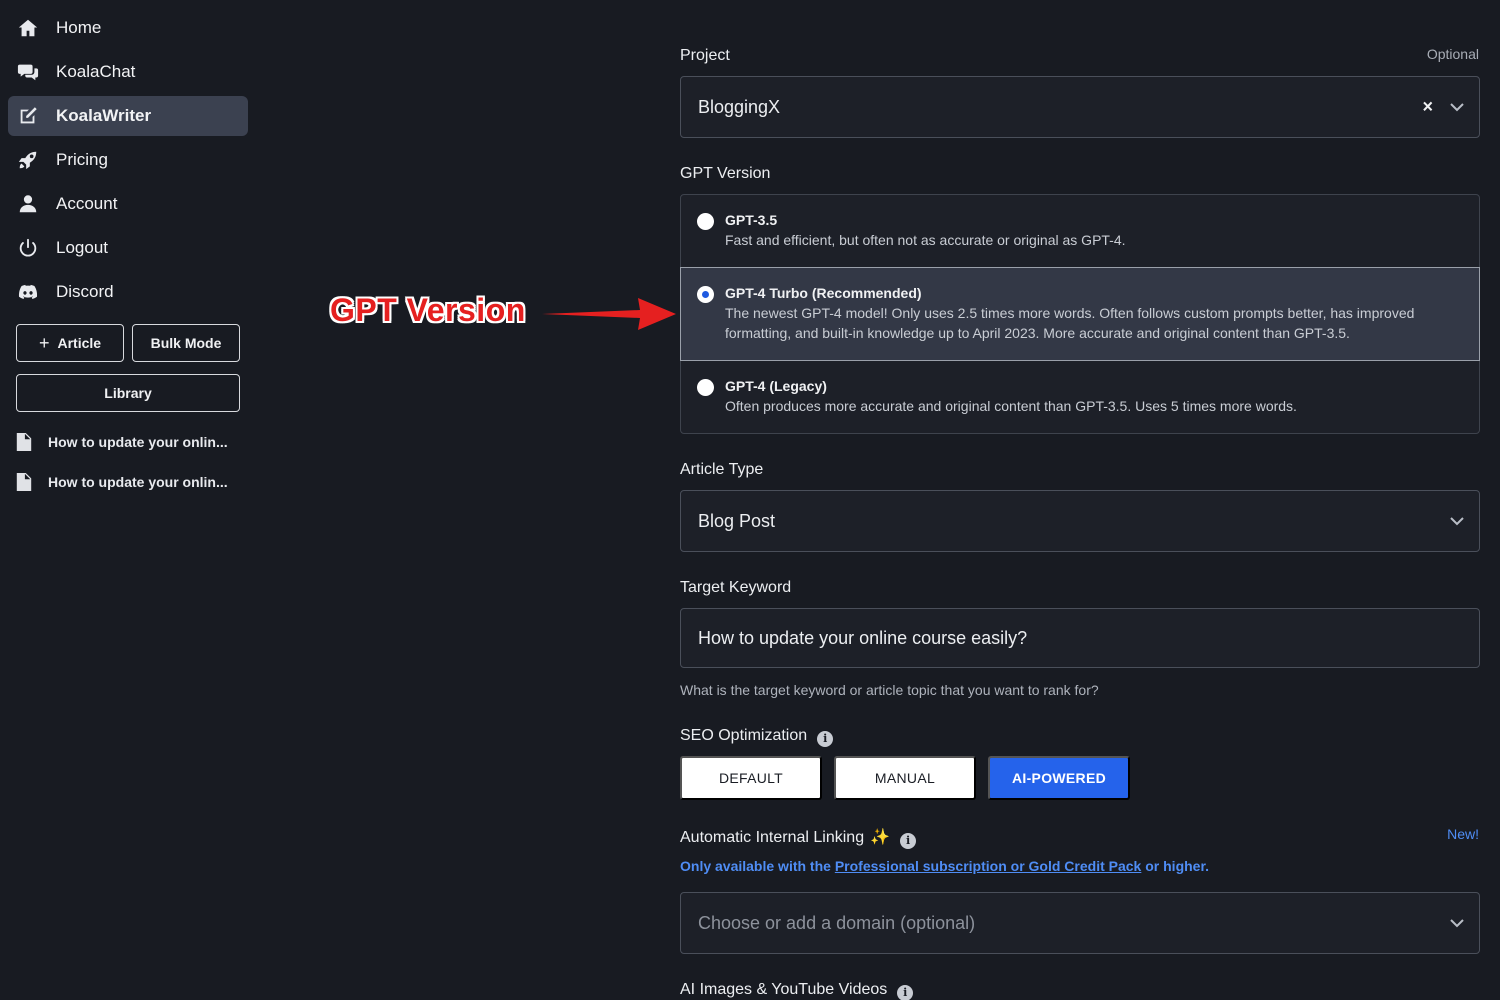 Image resolution: width=1500 pixels, height=1000 pixels. What do you see at coordinates (823, 293) in the screenshot?
I see `gpt-option-title: GPT-4 Turbo (Recommended)` at bounding box center [823, 293].